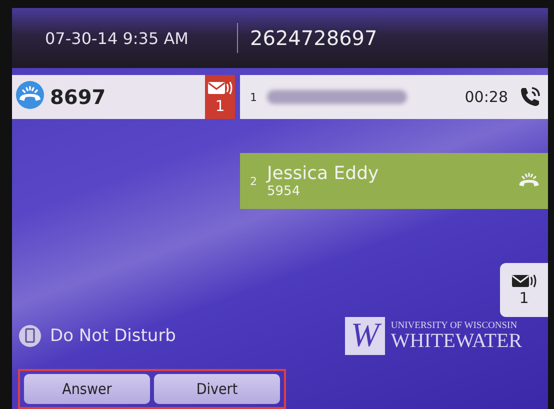 Image resolution: width=554 pixels, height=409 pixels. What do you see at coordinates (217, 389) in the screenshot?
I see `softkey-button: Divert` at bounding box center [217, 389].